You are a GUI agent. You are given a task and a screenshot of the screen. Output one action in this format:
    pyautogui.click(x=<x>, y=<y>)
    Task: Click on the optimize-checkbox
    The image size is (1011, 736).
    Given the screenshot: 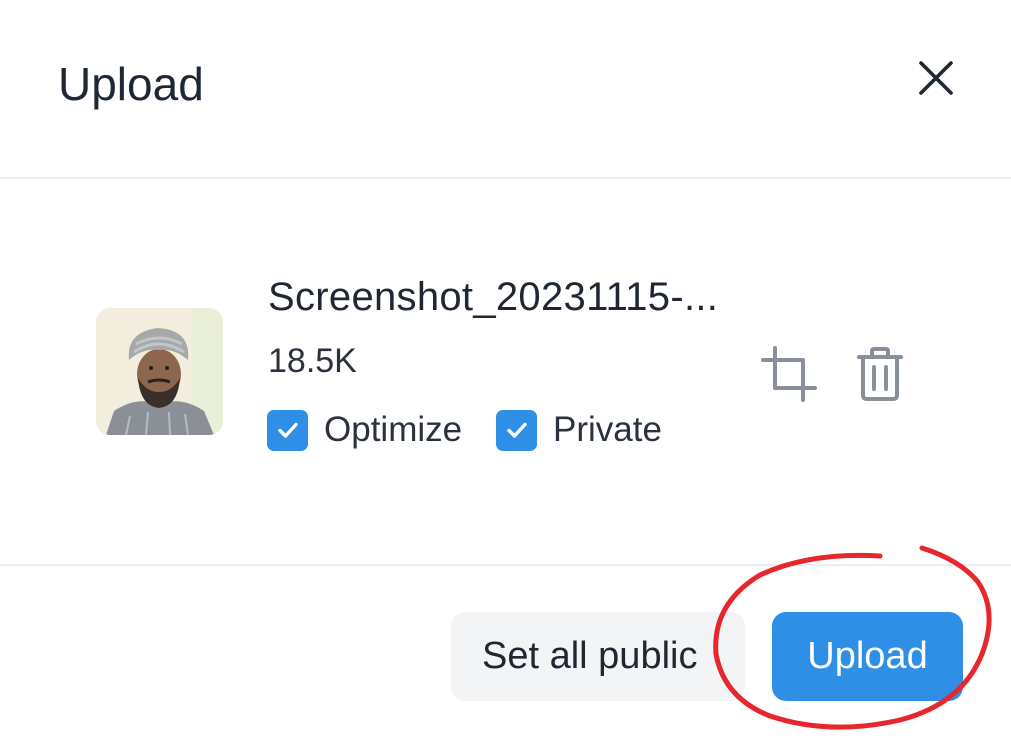 What is the action you would take?
    pyautogui.click(x=287, y=430)
    